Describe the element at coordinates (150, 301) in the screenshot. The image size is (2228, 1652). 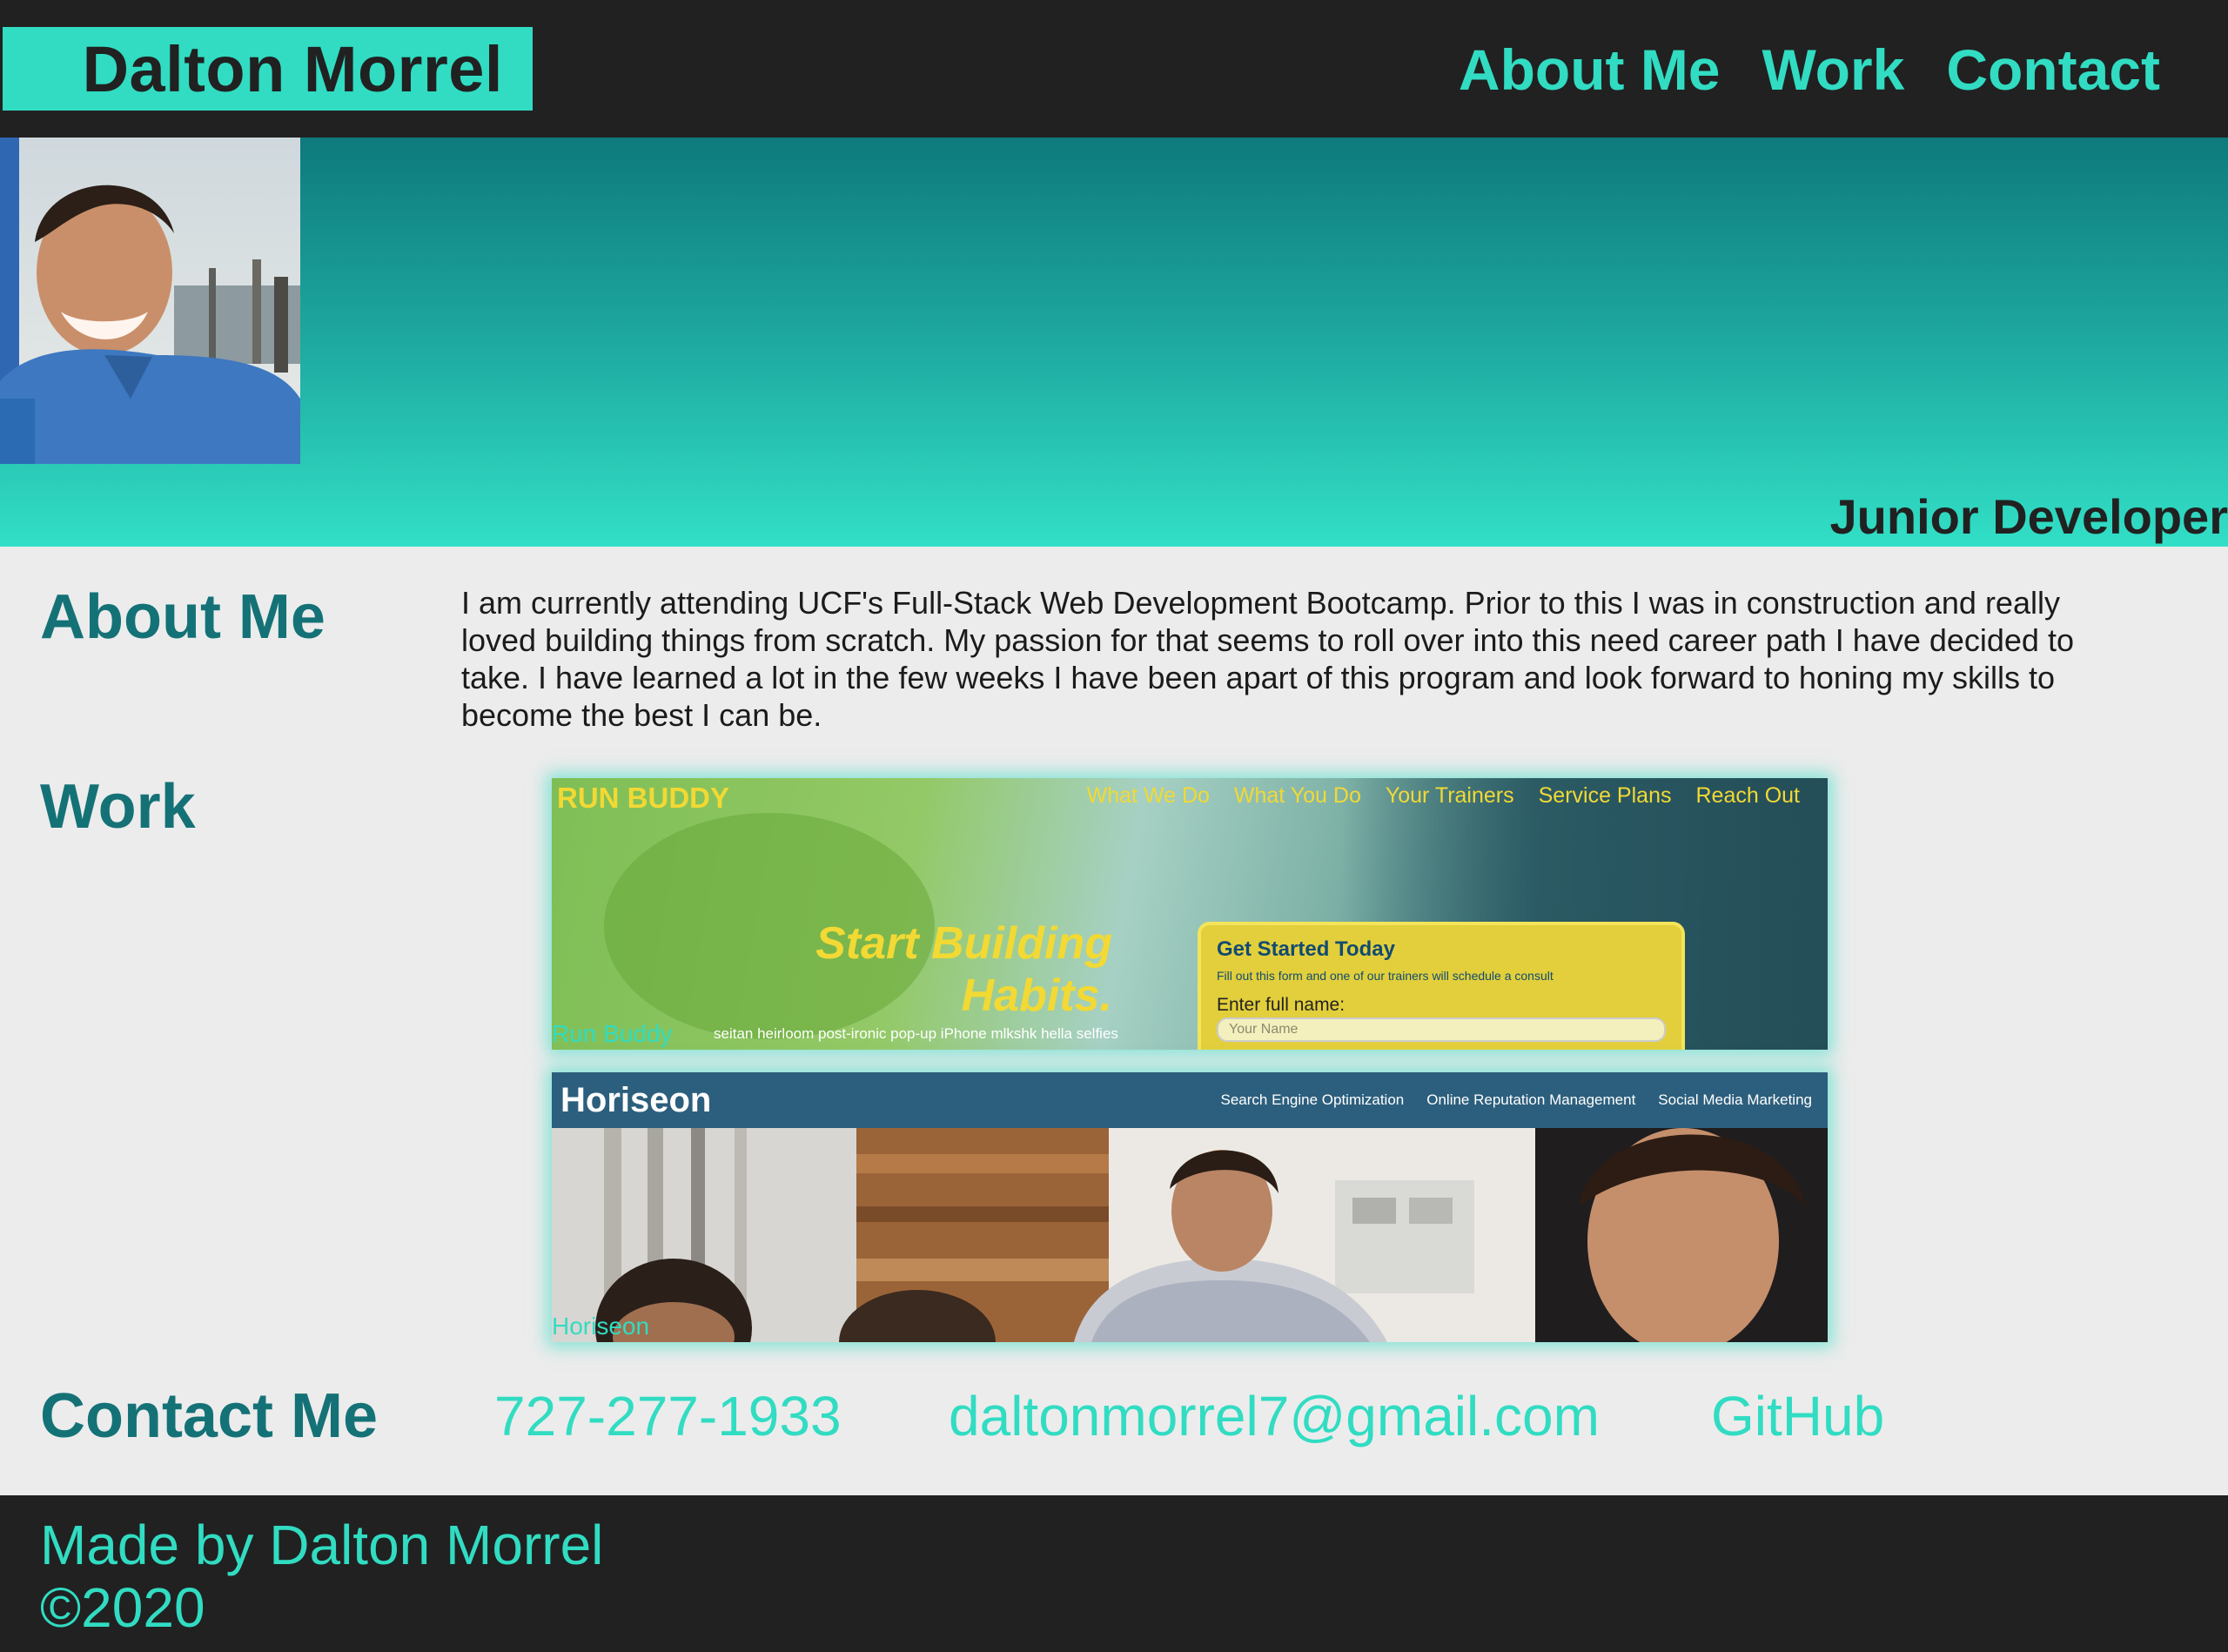
I see `profile-photo` at that location.